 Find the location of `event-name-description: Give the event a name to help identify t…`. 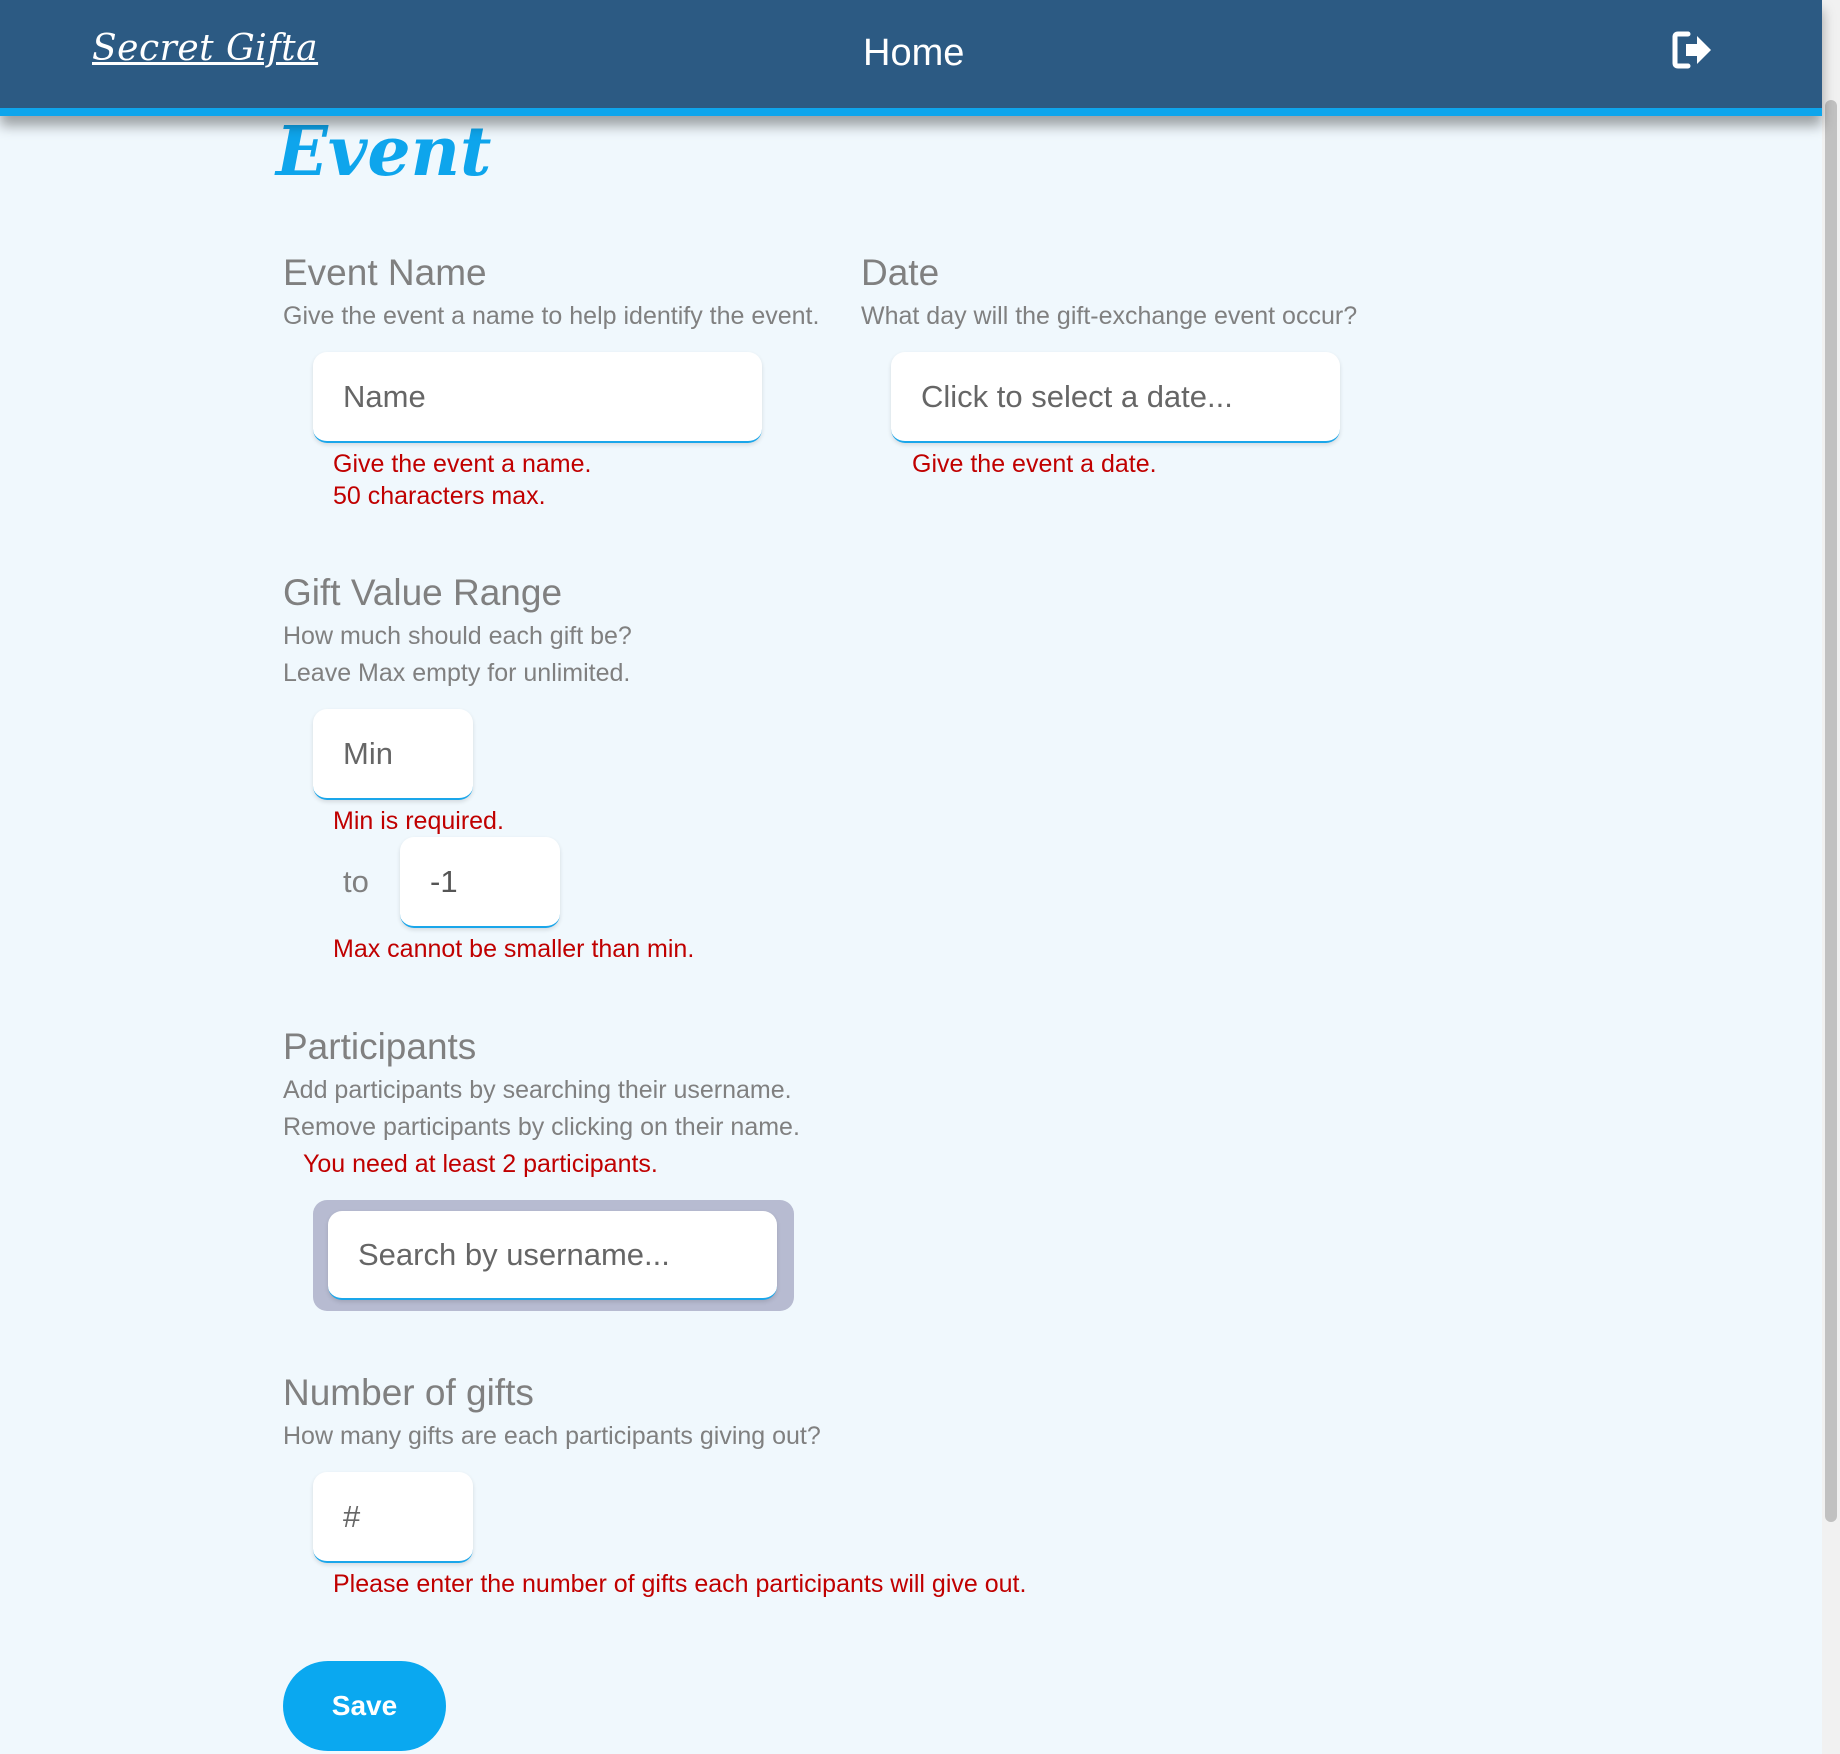

event-name-description: Give the event a name to help identify t… is located at coordinates (551, 316).